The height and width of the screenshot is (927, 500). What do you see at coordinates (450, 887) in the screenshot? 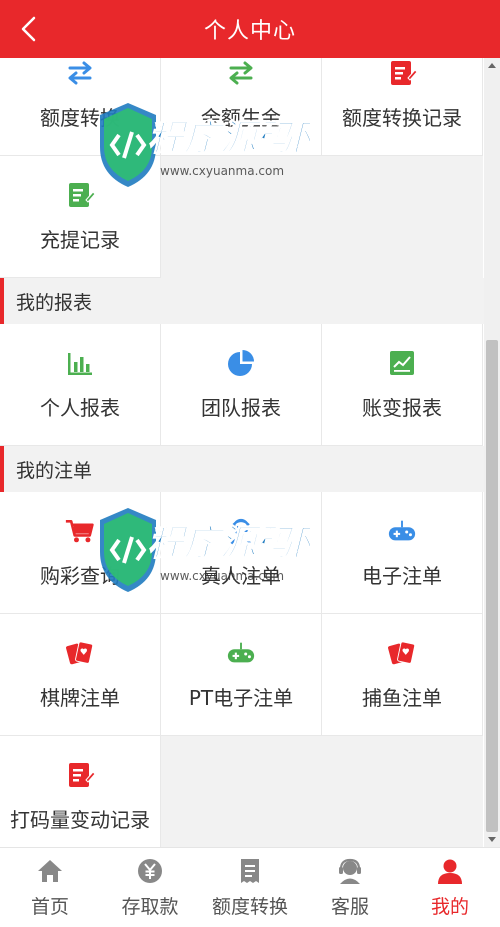
I see `tab-mine: 我的` at bounding box center [450, 887].